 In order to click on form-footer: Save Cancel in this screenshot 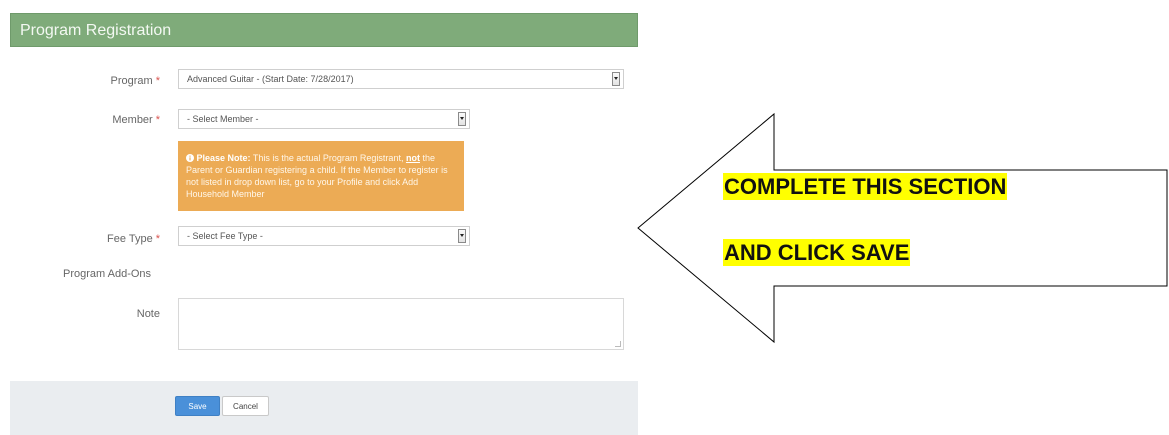, I will do `click(324, 408)`.